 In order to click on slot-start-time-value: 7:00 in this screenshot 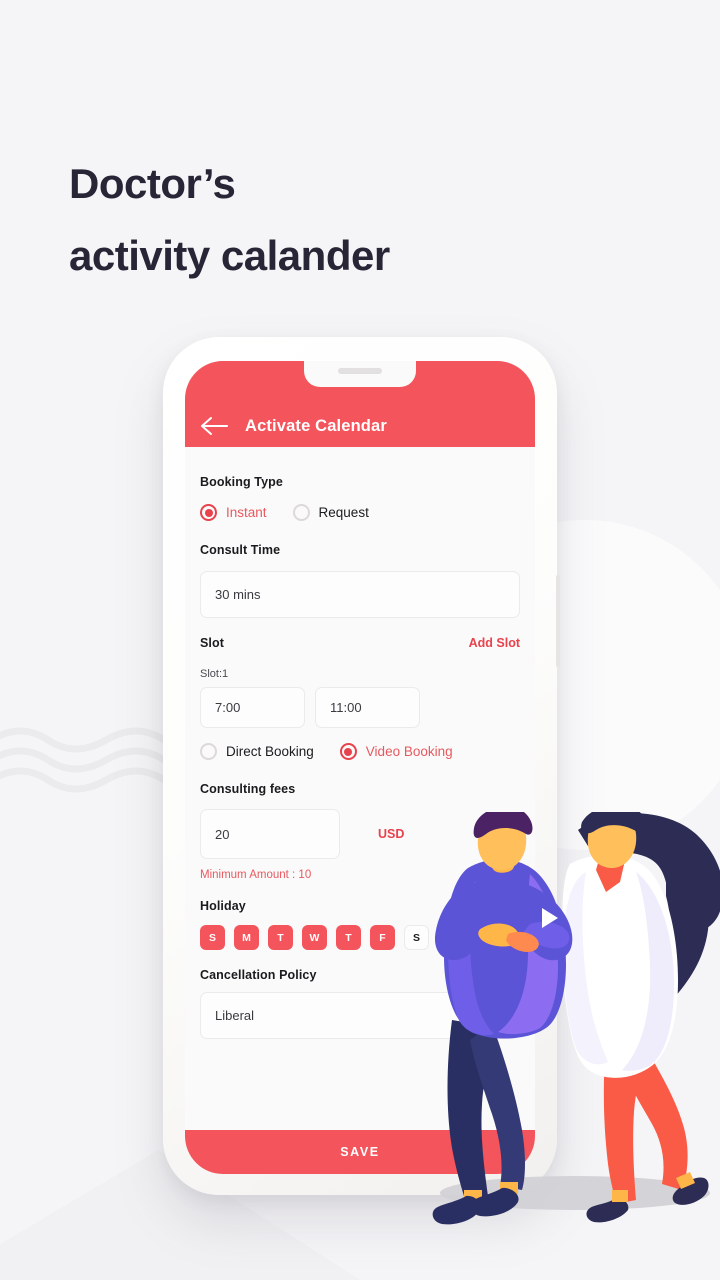, I will do `click(228, 707)`.